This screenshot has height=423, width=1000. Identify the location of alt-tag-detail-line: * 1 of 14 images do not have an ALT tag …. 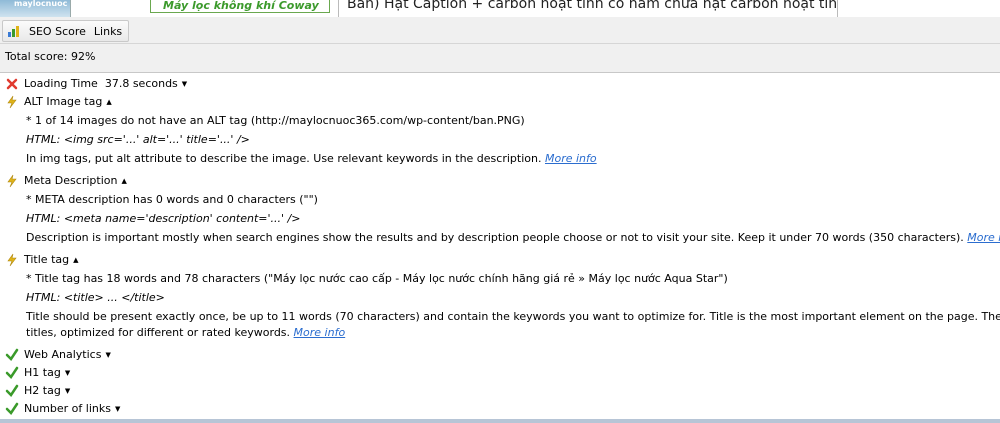
(275, 120).